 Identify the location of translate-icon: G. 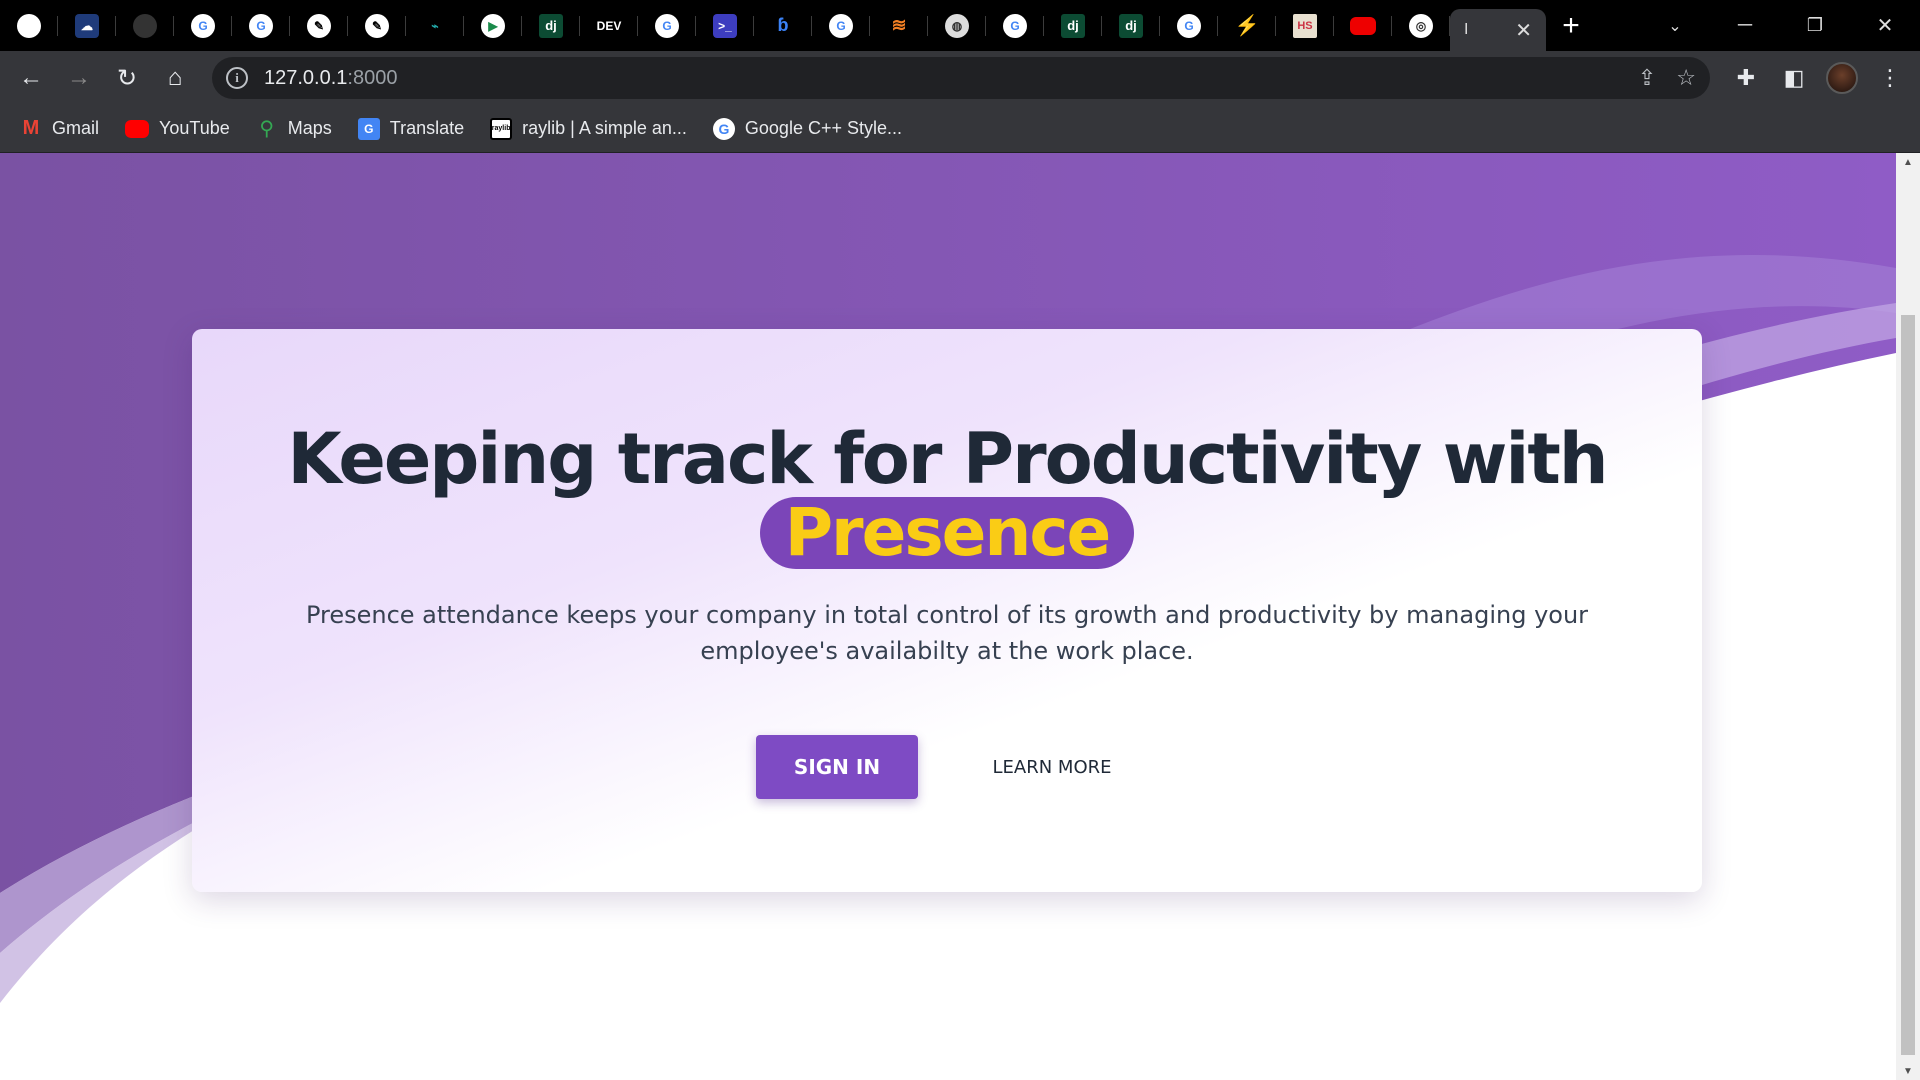
(368, 128).